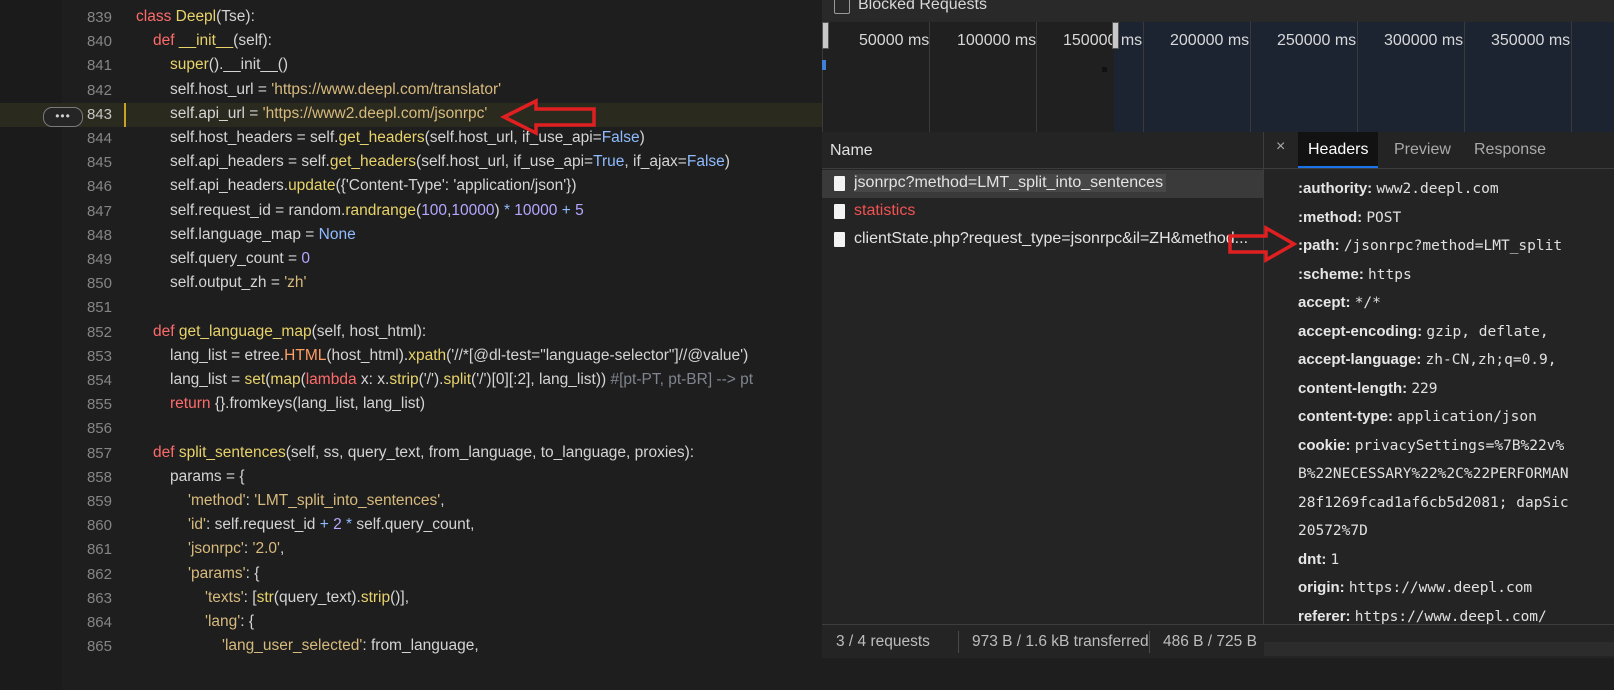  I want to click on header-key: :path:, so click(1319, 245).